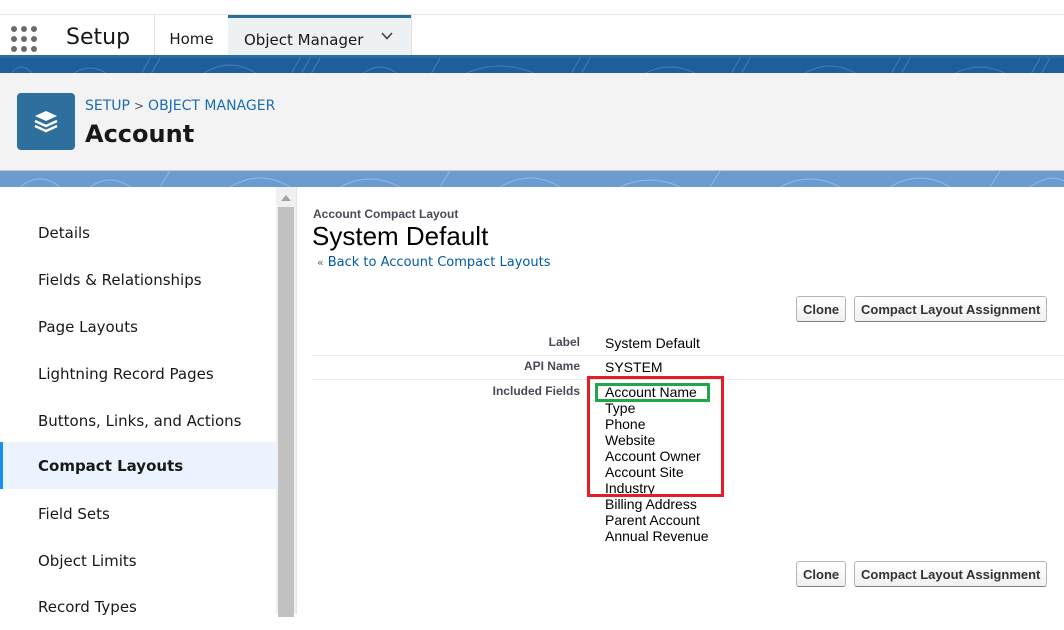  Describe the element at coordinates (138, 326) in the screenshot. I see `sidebar-item-page-layouts: Page Layouts` at that location.